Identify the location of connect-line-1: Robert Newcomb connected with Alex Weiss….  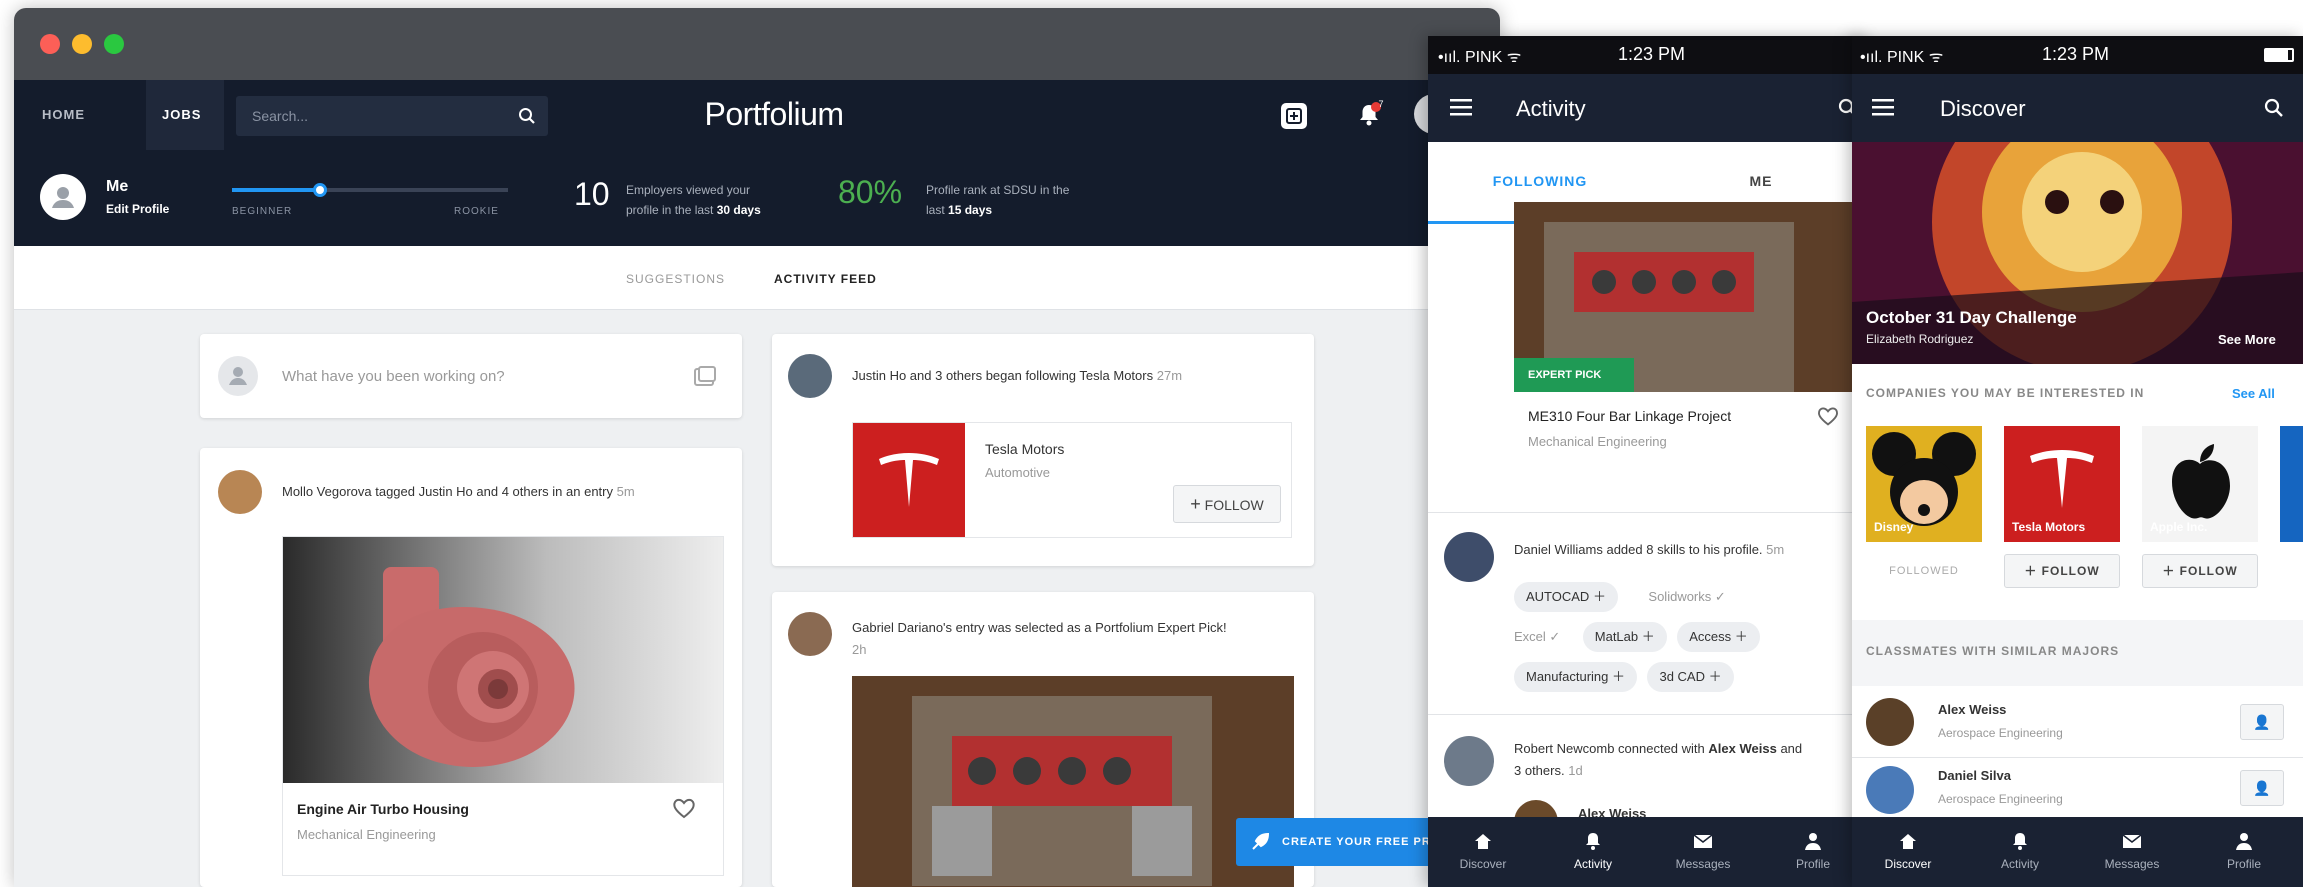
(1689, 749).